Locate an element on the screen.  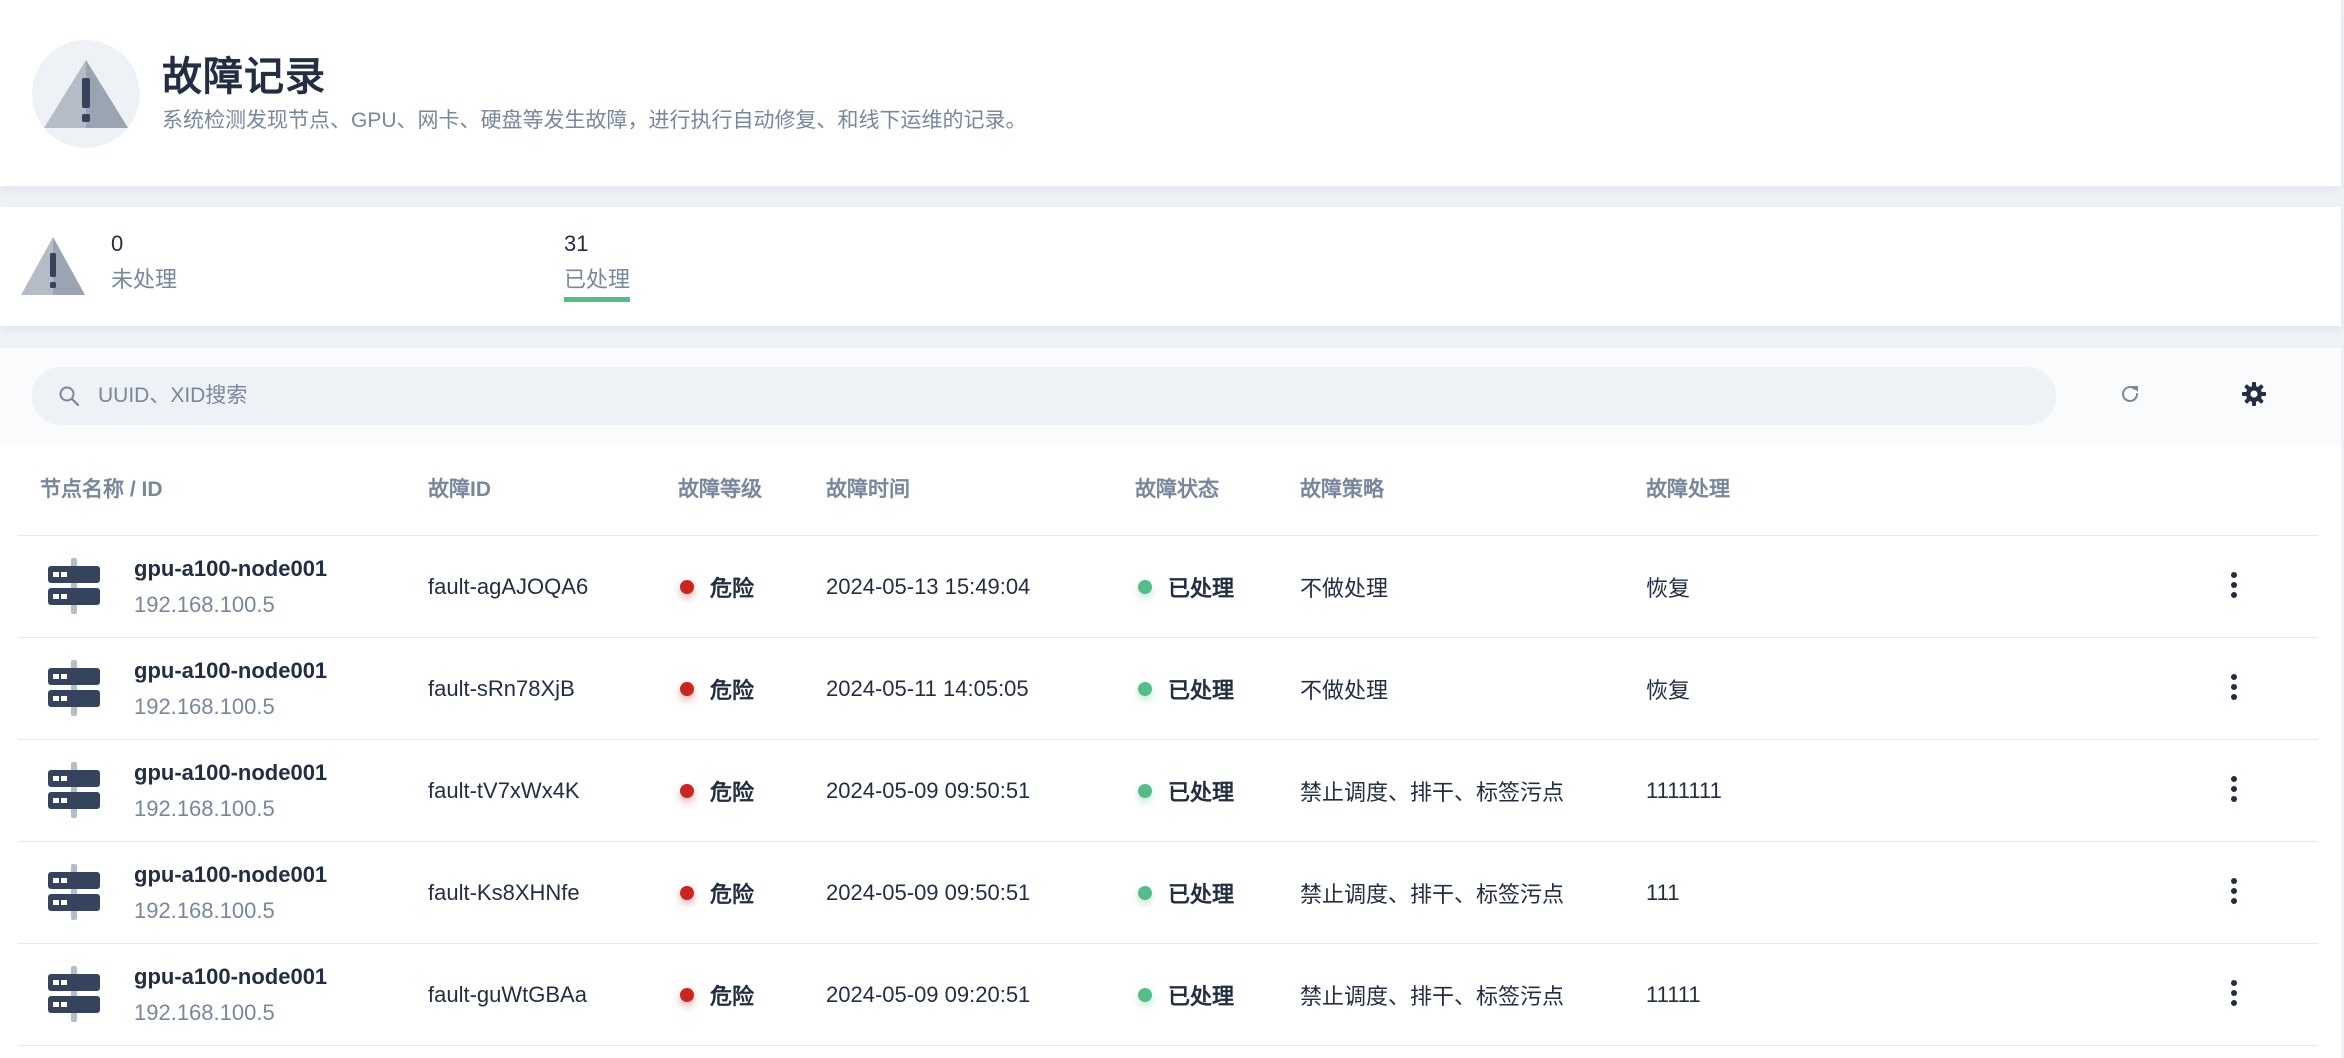
refresh-button is located at coordinates (2130, 396).